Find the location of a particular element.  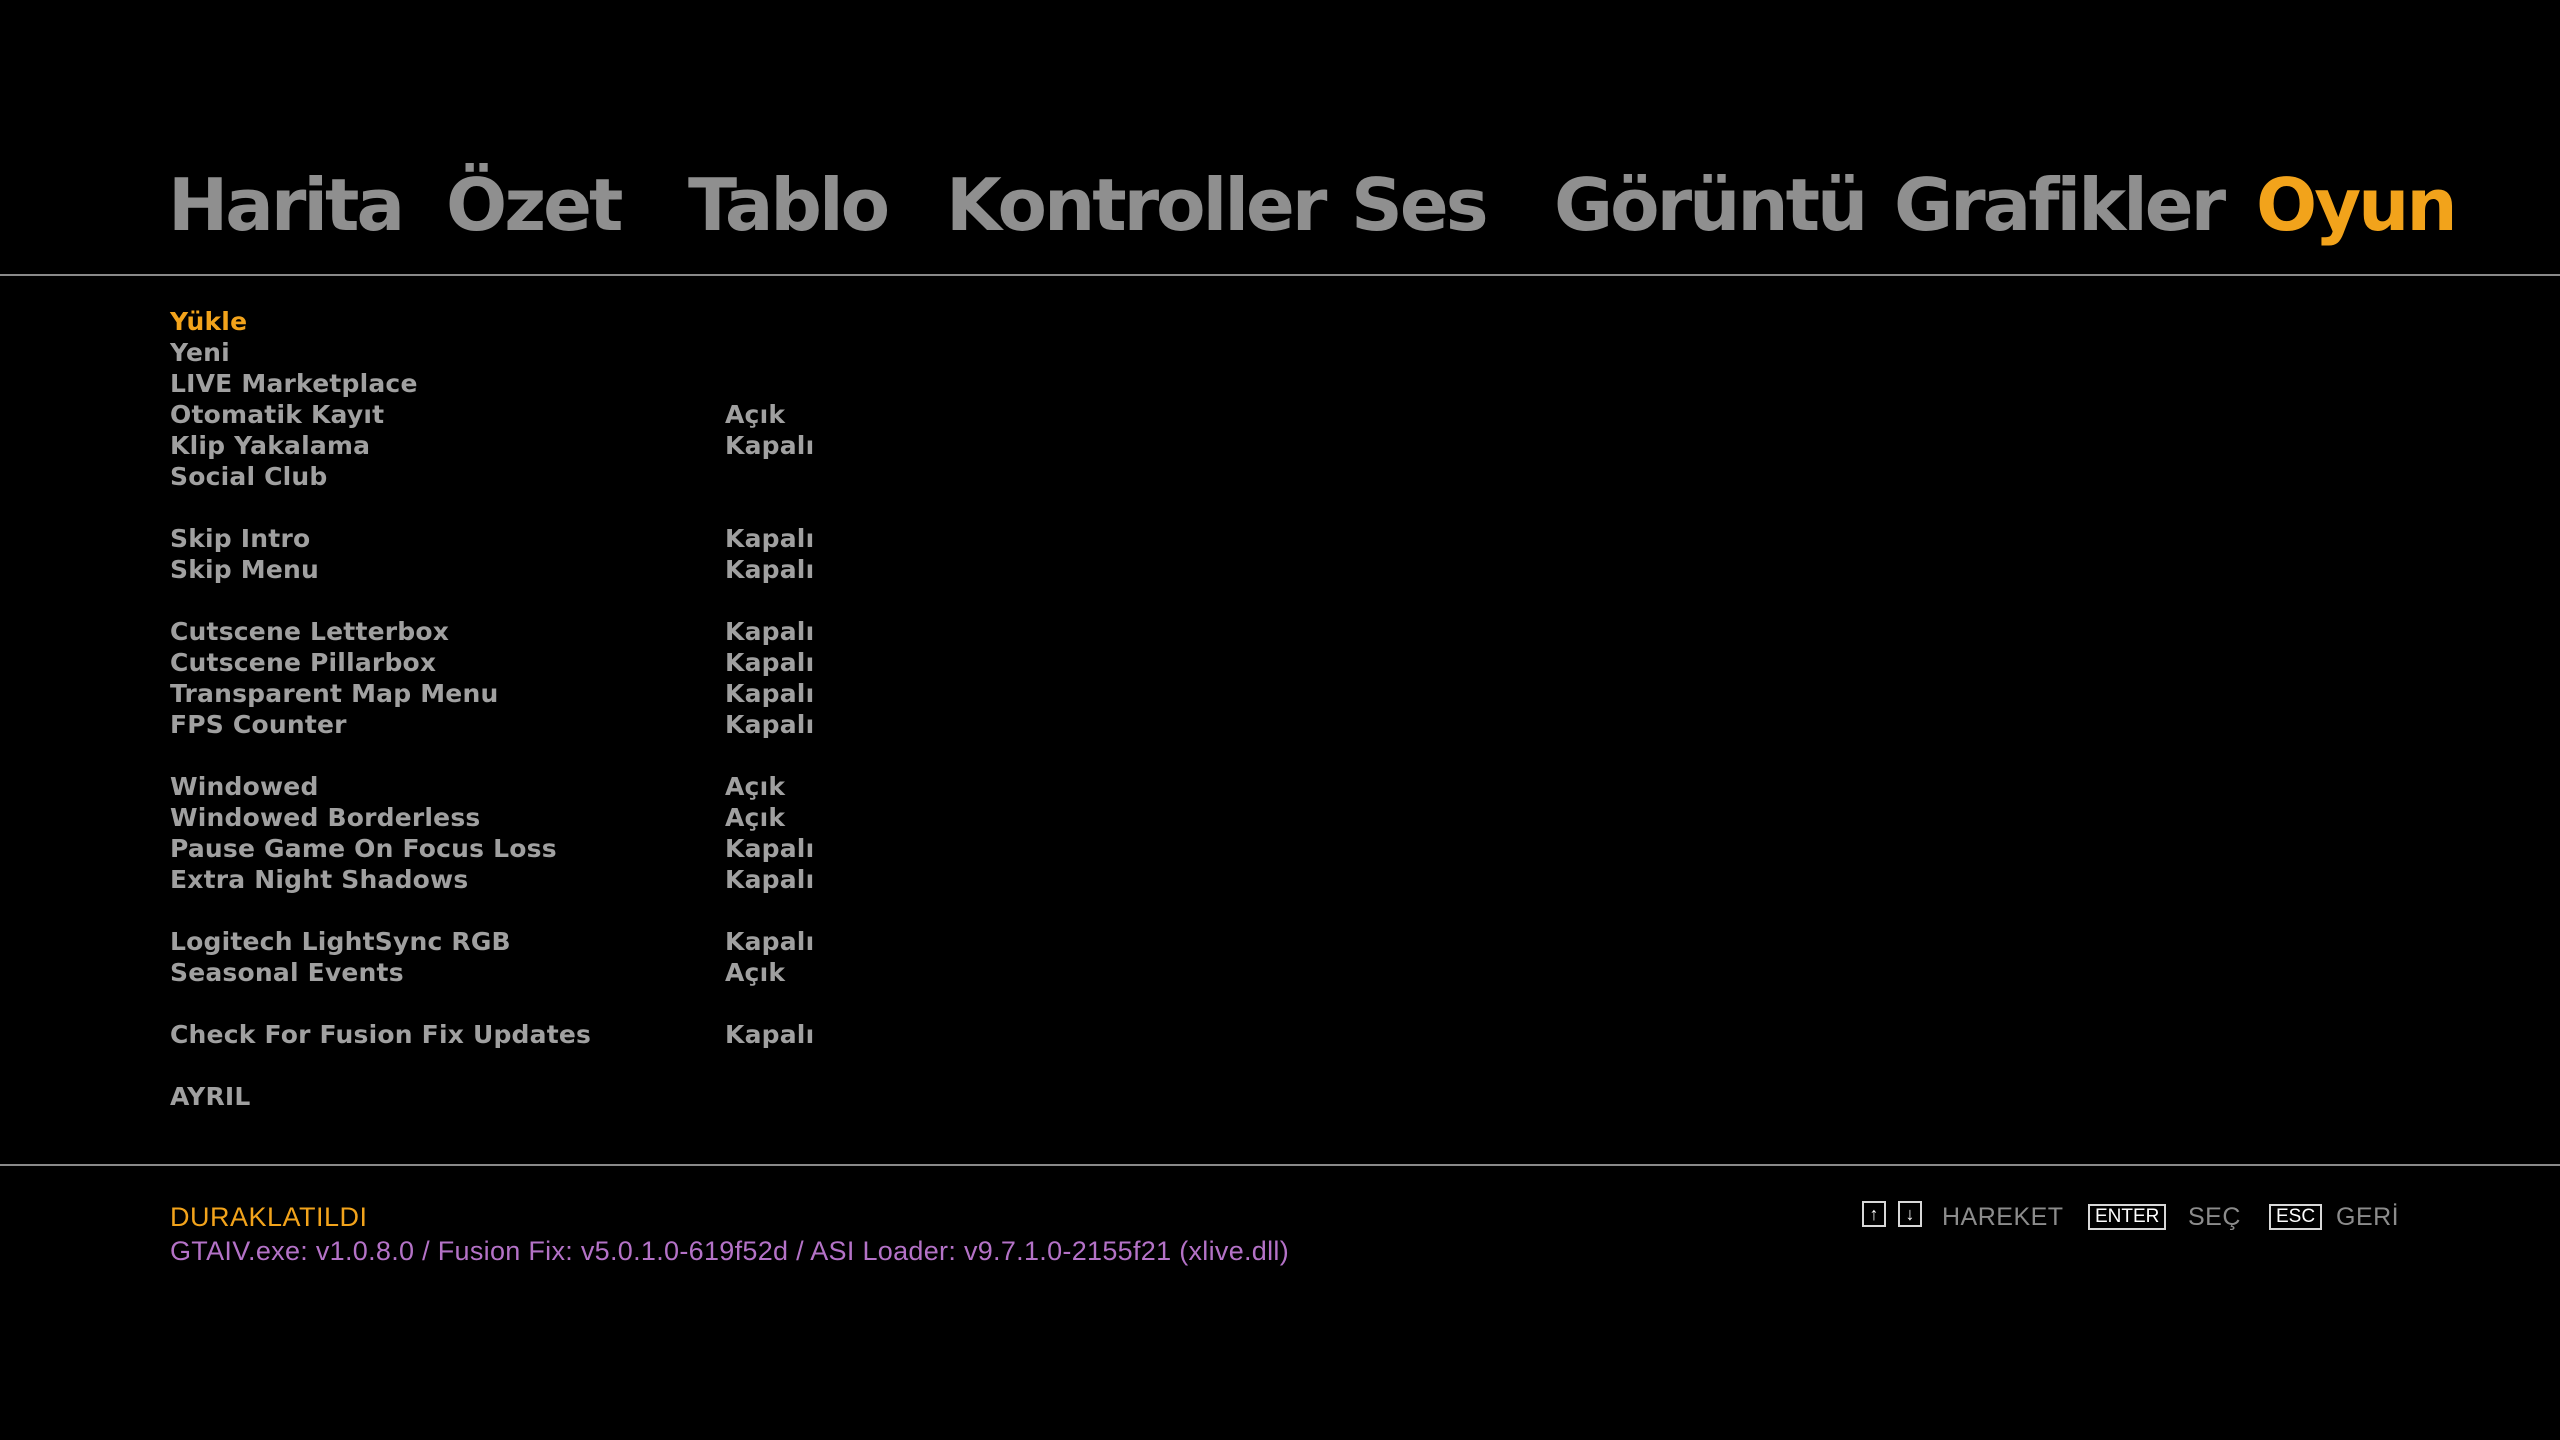

menu-item-clip-capture: Klip Yakalama Kapalı is located at coordinates (520, 445).